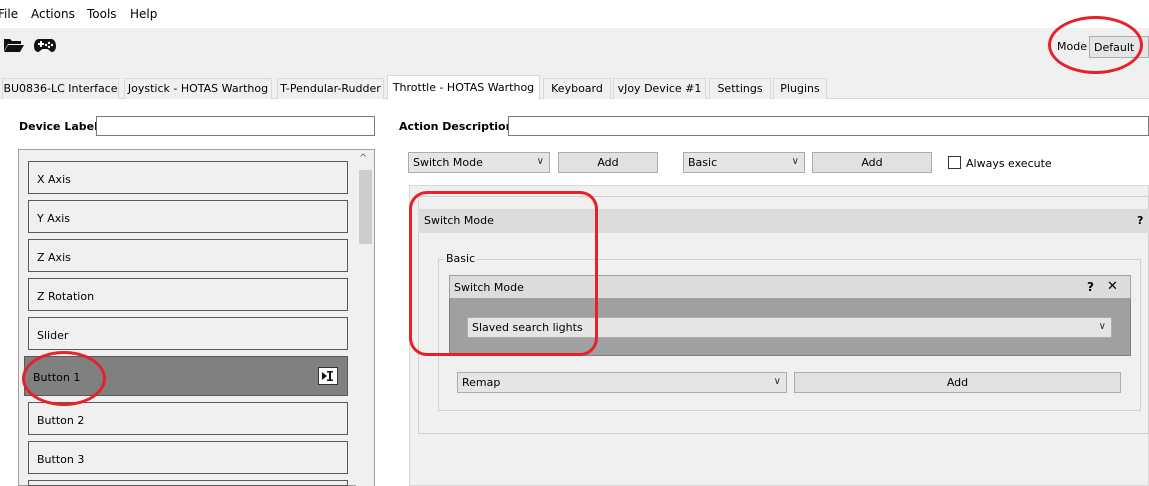 This screenshot has width=1149, height=486. I want to click on menu-help: Help, so click(143, 14).